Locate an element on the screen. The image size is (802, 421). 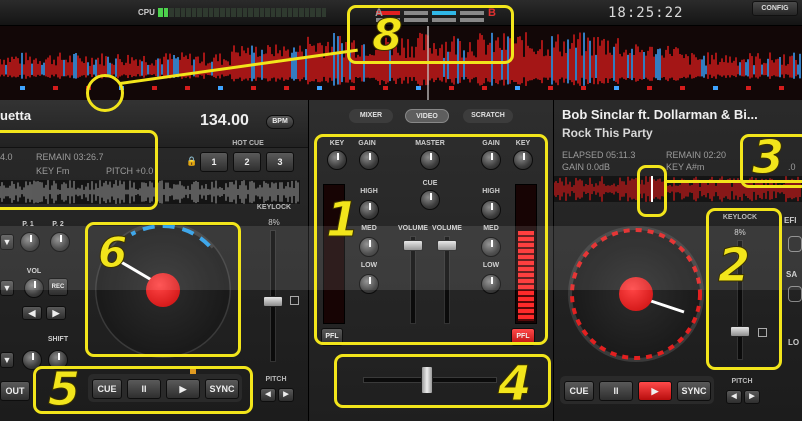
deck-right-pitch-label: PITCH is located at coordinates (742, 381).